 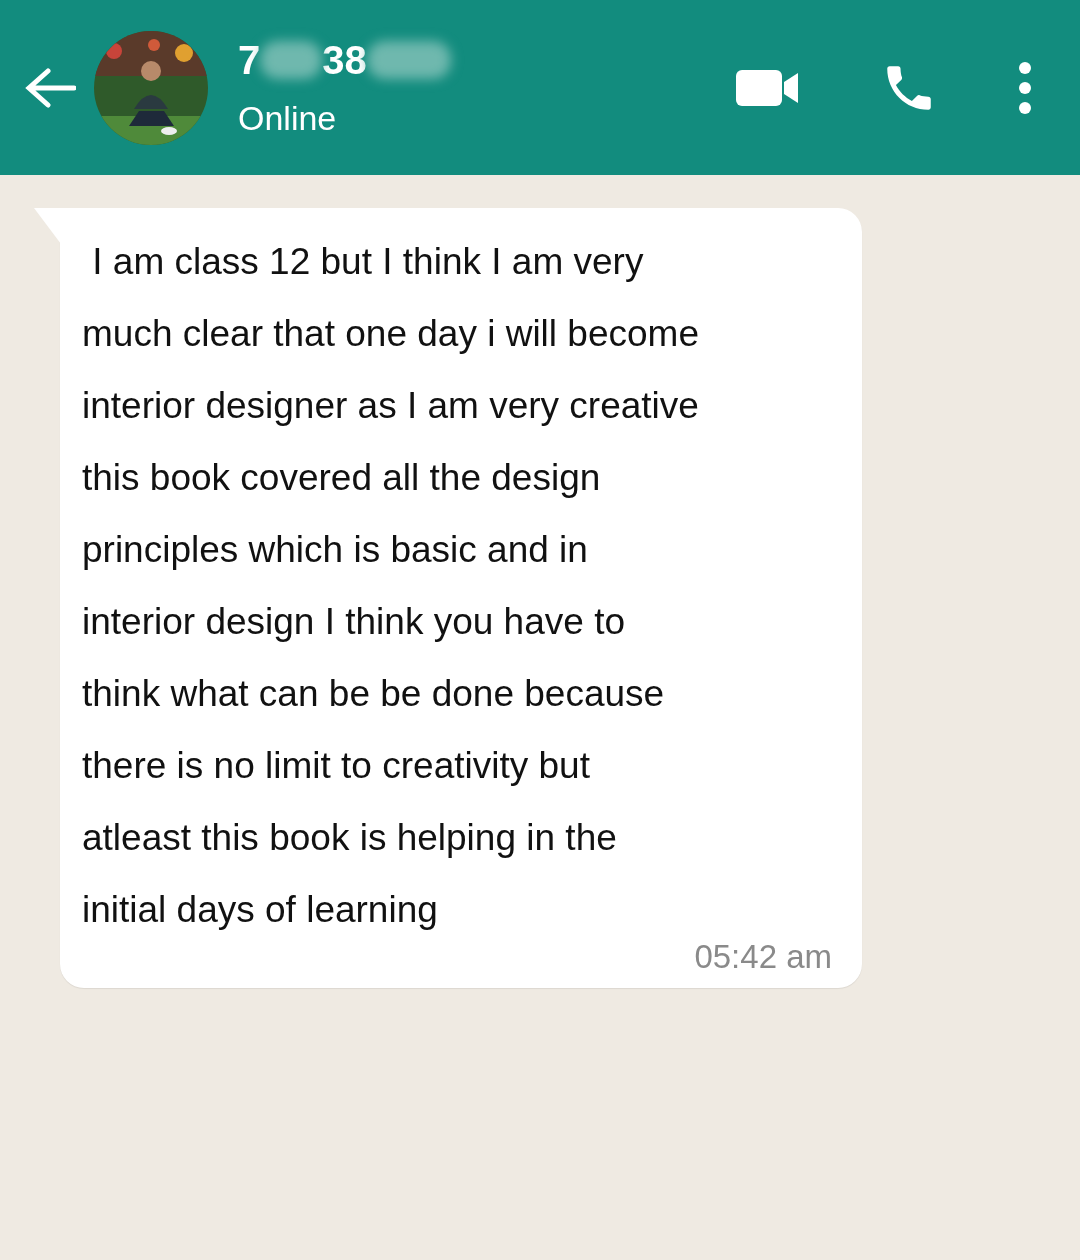 What do you see at coordinates (344, 60) in the screenshot?
I see `contact-name: 38` at bounding box center [344, 60].